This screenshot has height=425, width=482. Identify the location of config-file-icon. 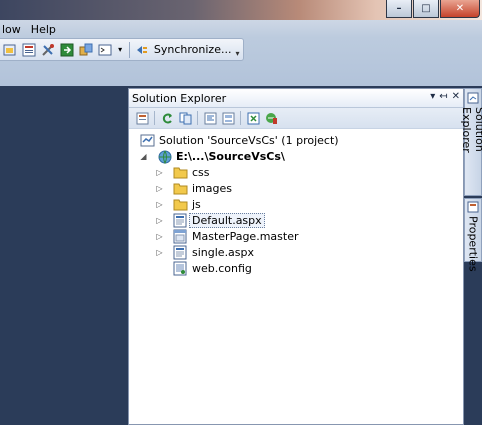
(180, 268).